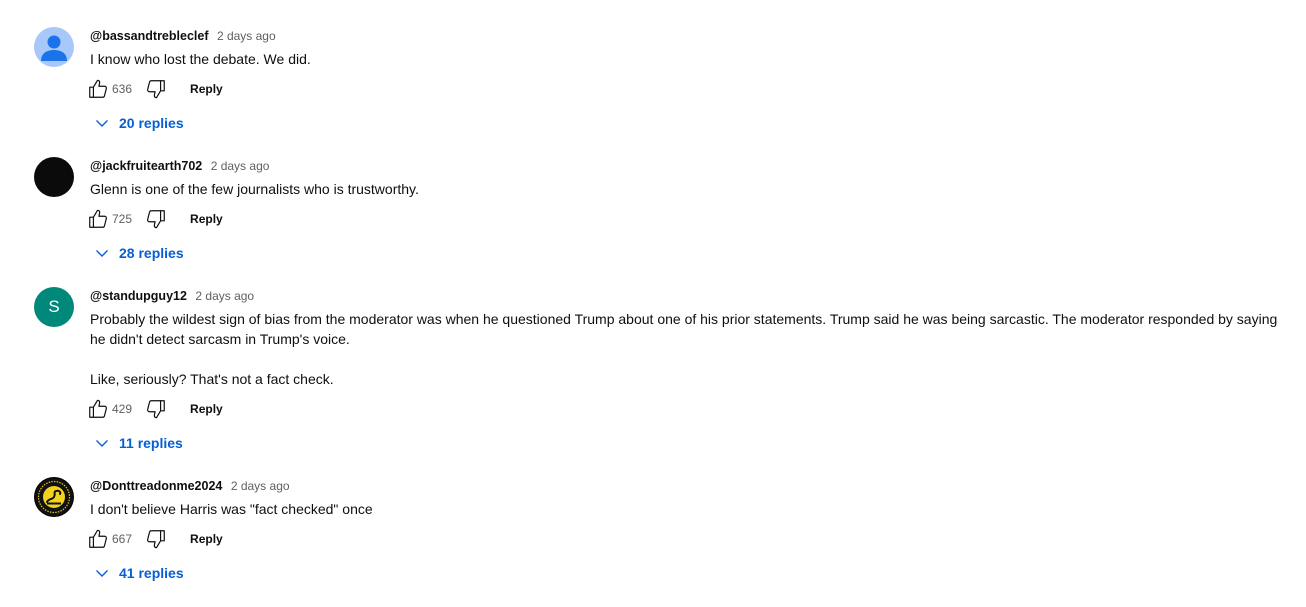 The width and height of the screenshot is (1306, 607). I want to click on view-replies-button: 41 replies, so click(695, 573).